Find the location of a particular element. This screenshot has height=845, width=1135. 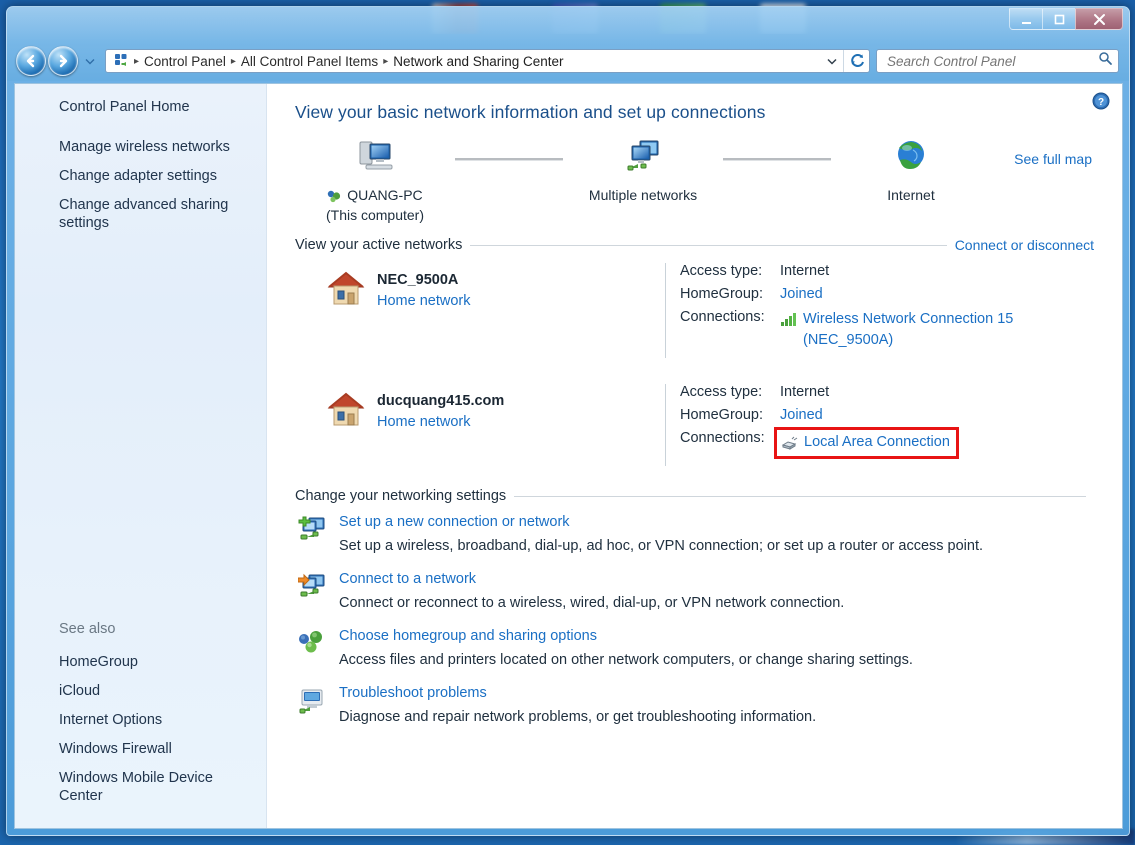

setting-link: Connect to a network is located at coordinates (716, 579).